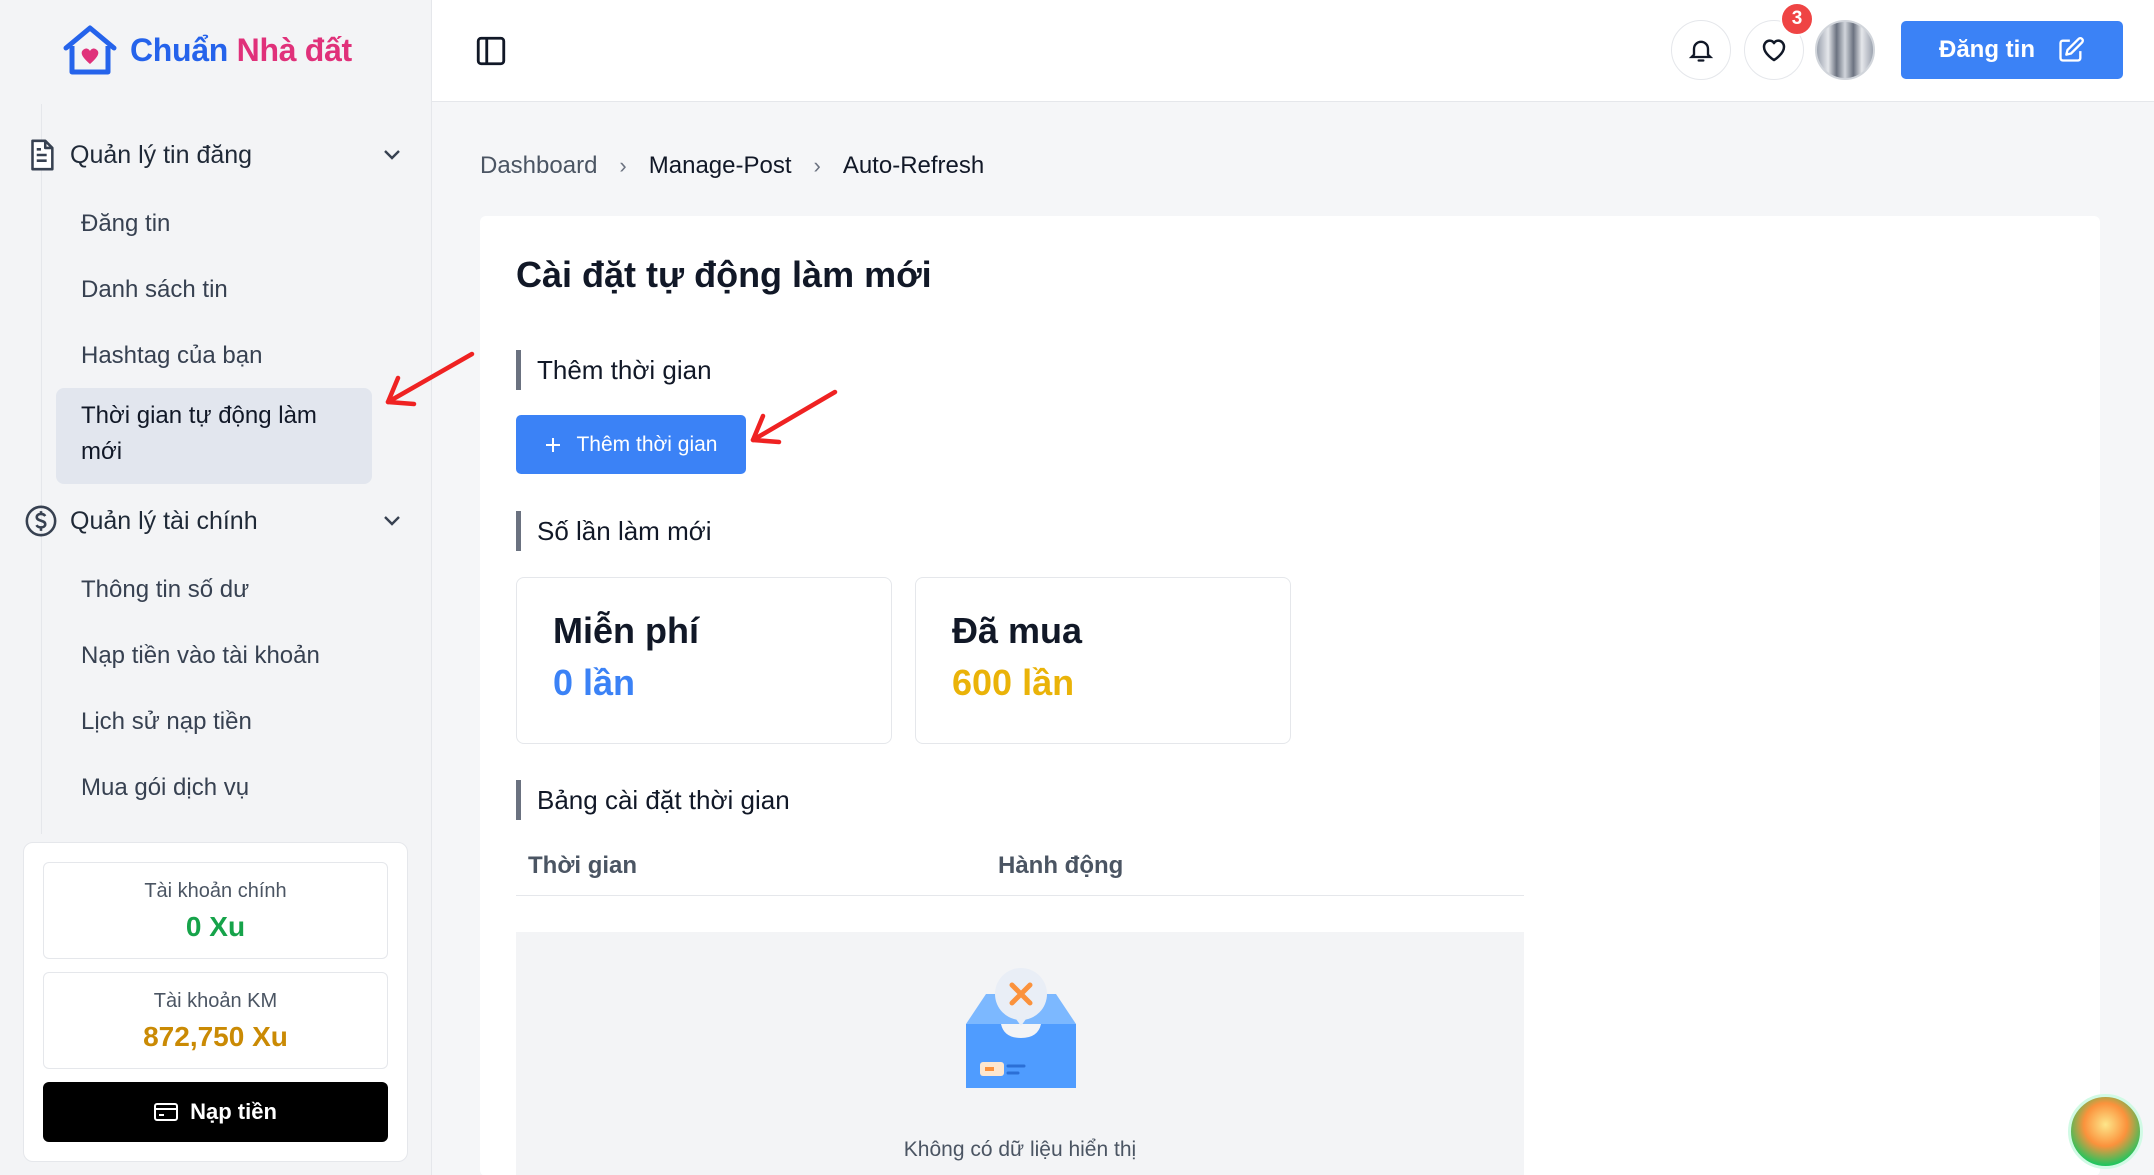 The width and height of the screenshot is (2154, 1175). What do you see at coordinates (164, 520) in the screenshot?
I see `sidebar-group-label: Quản lý tài chính` at bounding box center [164, 520].